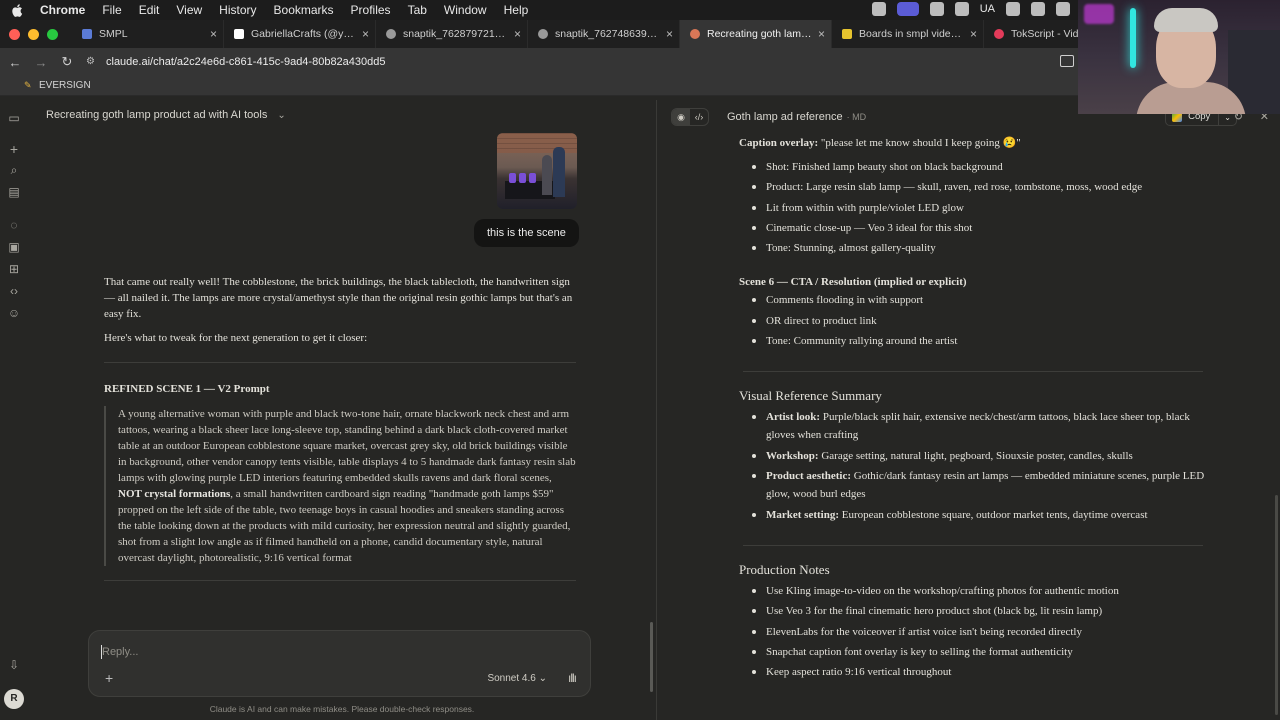  What do you see at coordinates (908, 34) in the screenshot?
I see `tab-boards: Boards in smpl video ads Team ×` at bounding box center [908, 34].